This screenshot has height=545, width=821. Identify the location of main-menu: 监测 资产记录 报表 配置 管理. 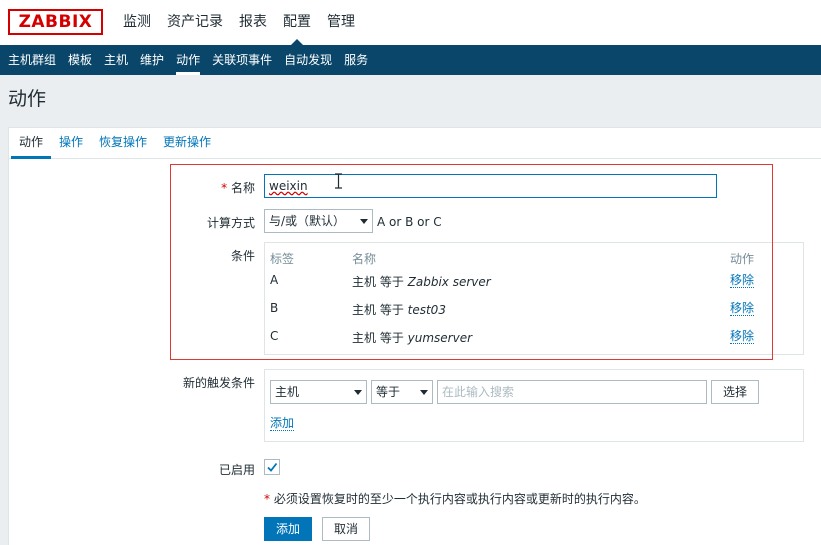
(239, 22).